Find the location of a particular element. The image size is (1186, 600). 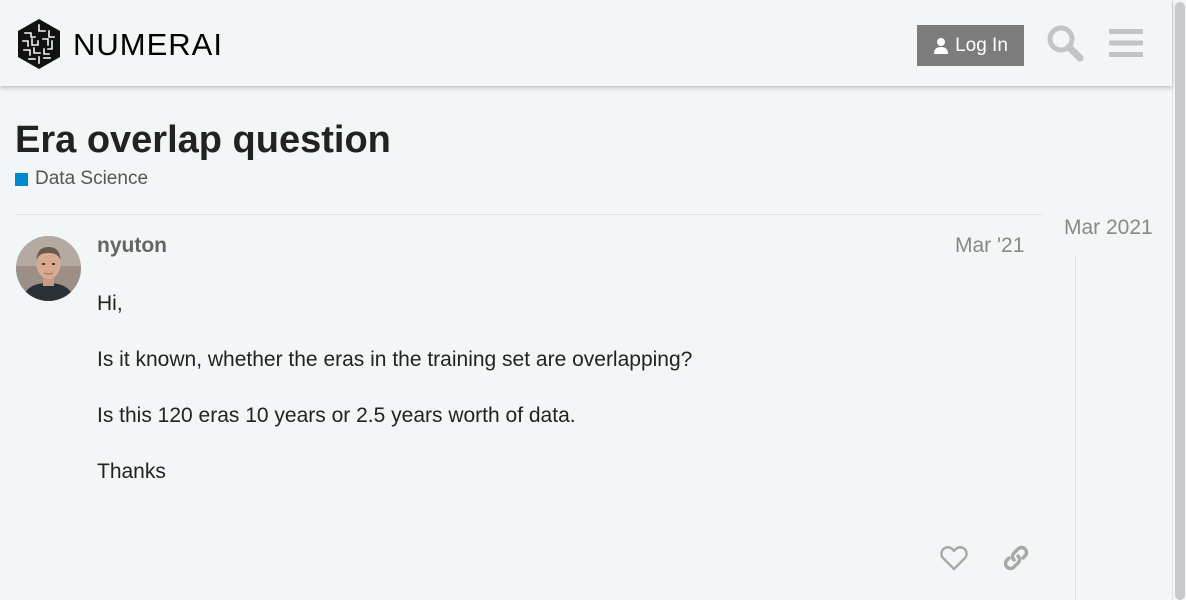

site-logo: NUMERAI is located at coordinates (119, 44).